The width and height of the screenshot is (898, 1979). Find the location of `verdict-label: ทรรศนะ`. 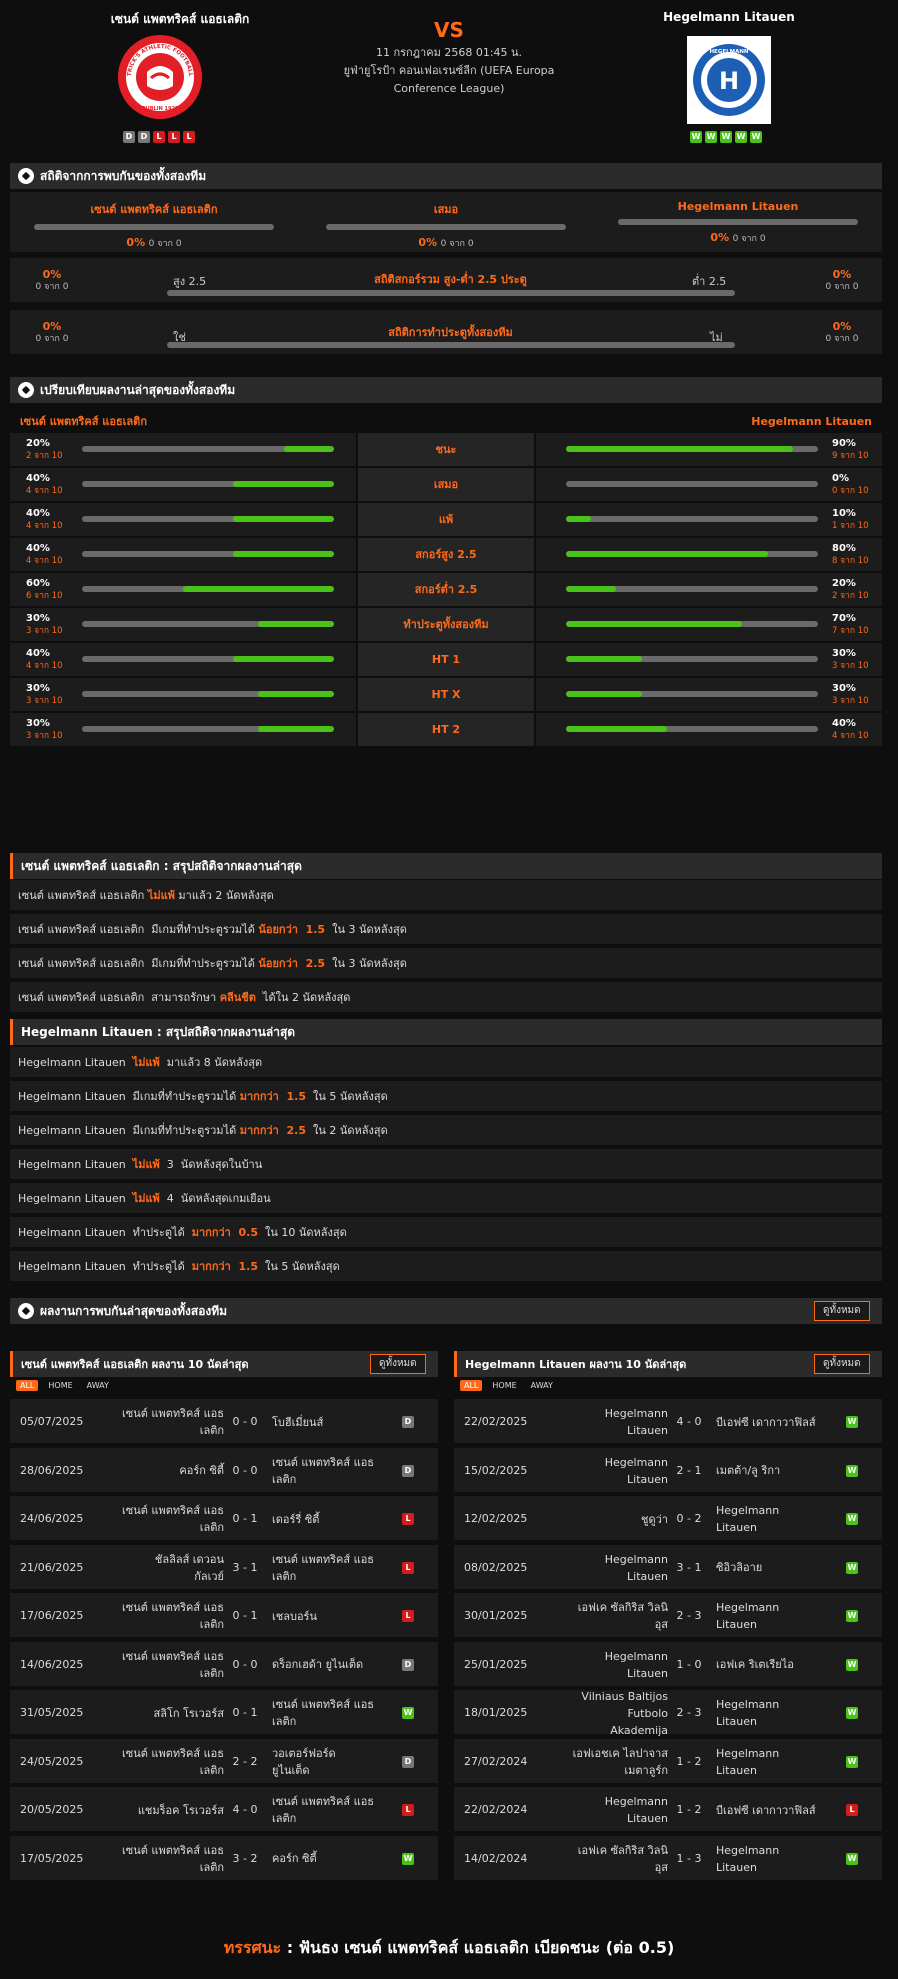

verdict-label: ทรรศนะ is located at coordinates (252, 1947).